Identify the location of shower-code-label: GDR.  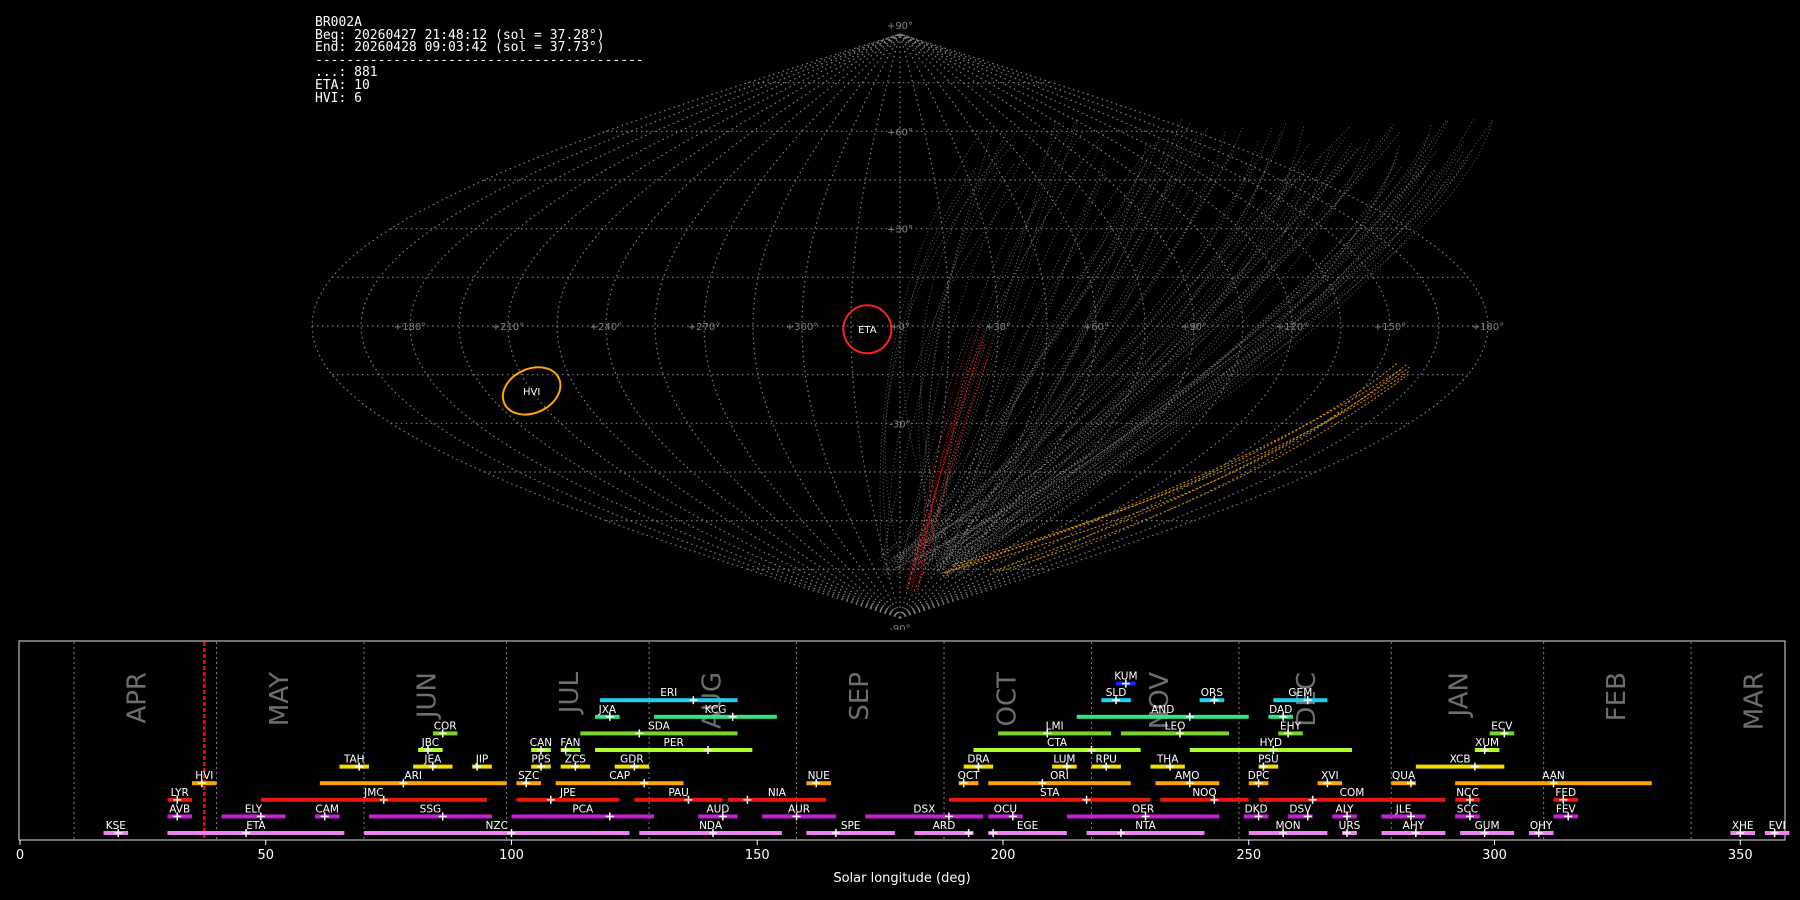
(632, 760).